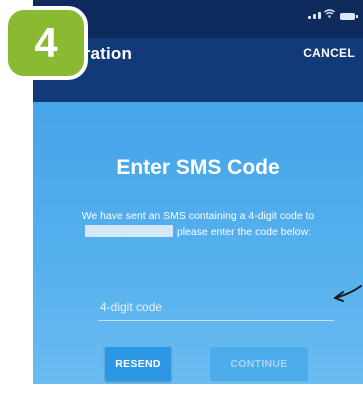 The width and height of the screenshot is (363, 412). What do you see at coordinates (46, 42) in the screenshot?
I see `step-number: 4` at bounding box center [46, 42].